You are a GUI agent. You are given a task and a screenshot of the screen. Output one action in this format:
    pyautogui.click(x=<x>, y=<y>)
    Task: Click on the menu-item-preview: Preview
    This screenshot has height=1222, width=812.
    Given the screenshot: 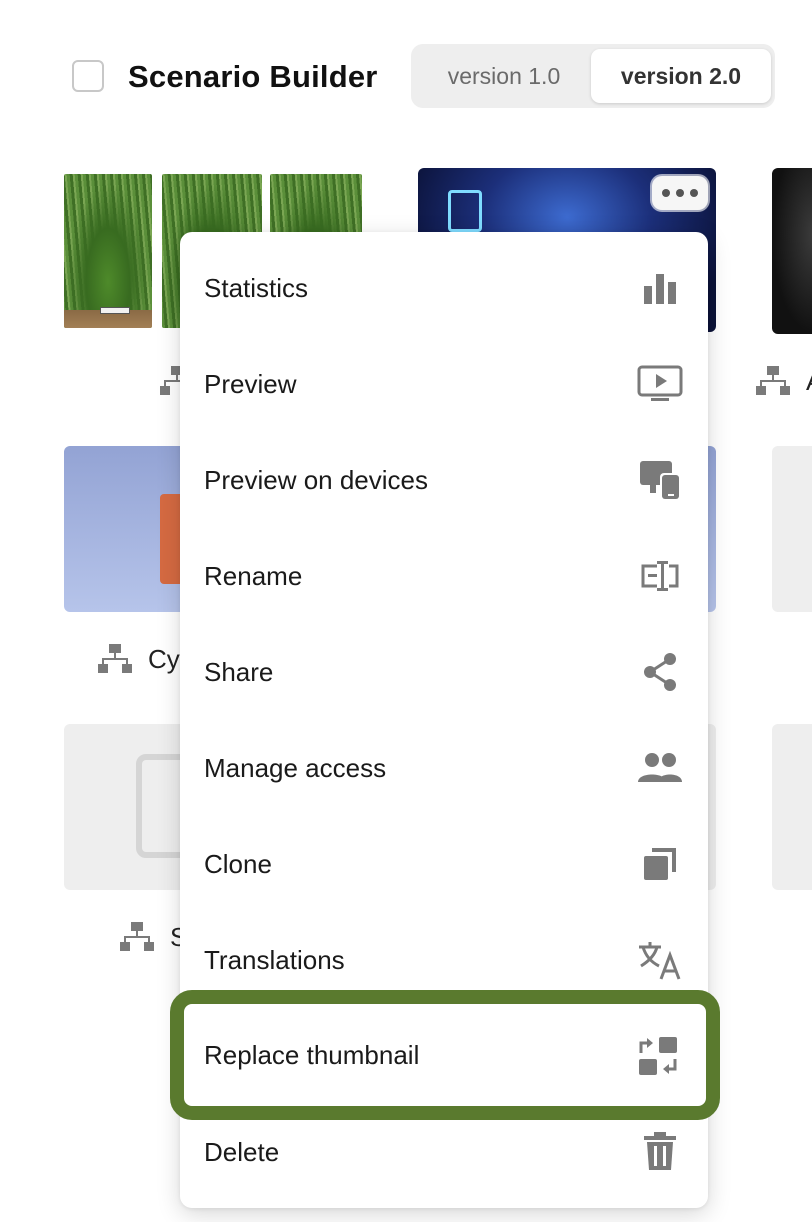 What is the action you would take?
    pyautogui.click(x=444, y=384)
    